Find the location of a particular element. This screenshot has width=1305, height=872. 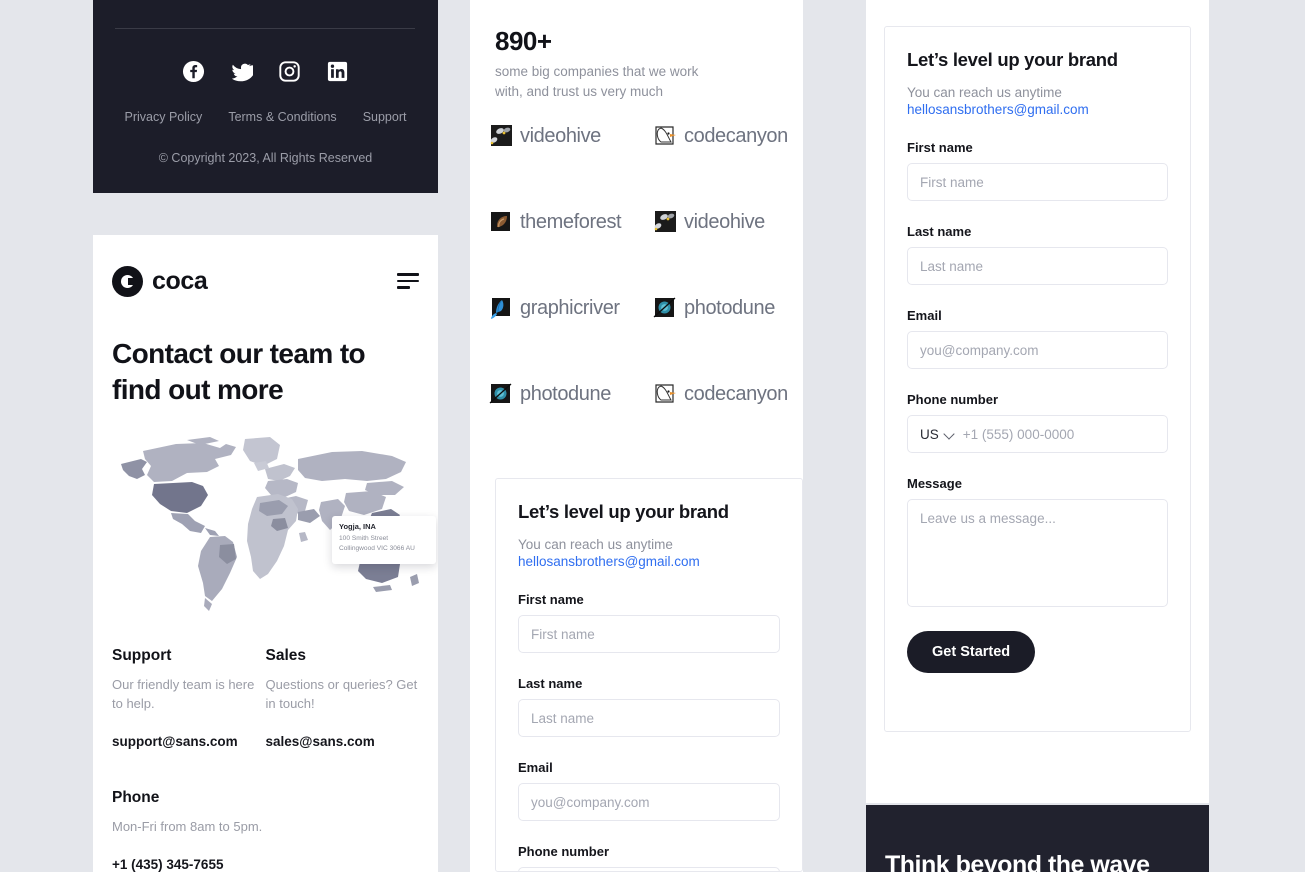

footer-link-support: Support is located at coordinates (385, 117).